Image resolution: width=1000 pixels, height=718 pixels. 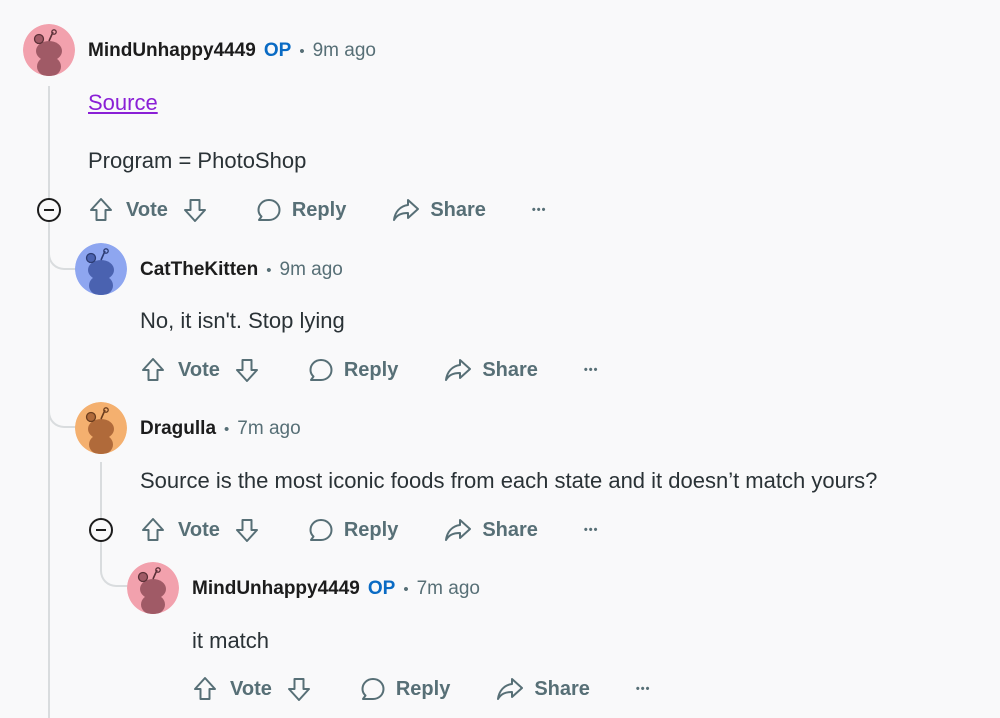 What do you see at coordinates (199, 270) in the screenshot?
I see `author-name: CatTheKitten` at bounding box center [199, 270].